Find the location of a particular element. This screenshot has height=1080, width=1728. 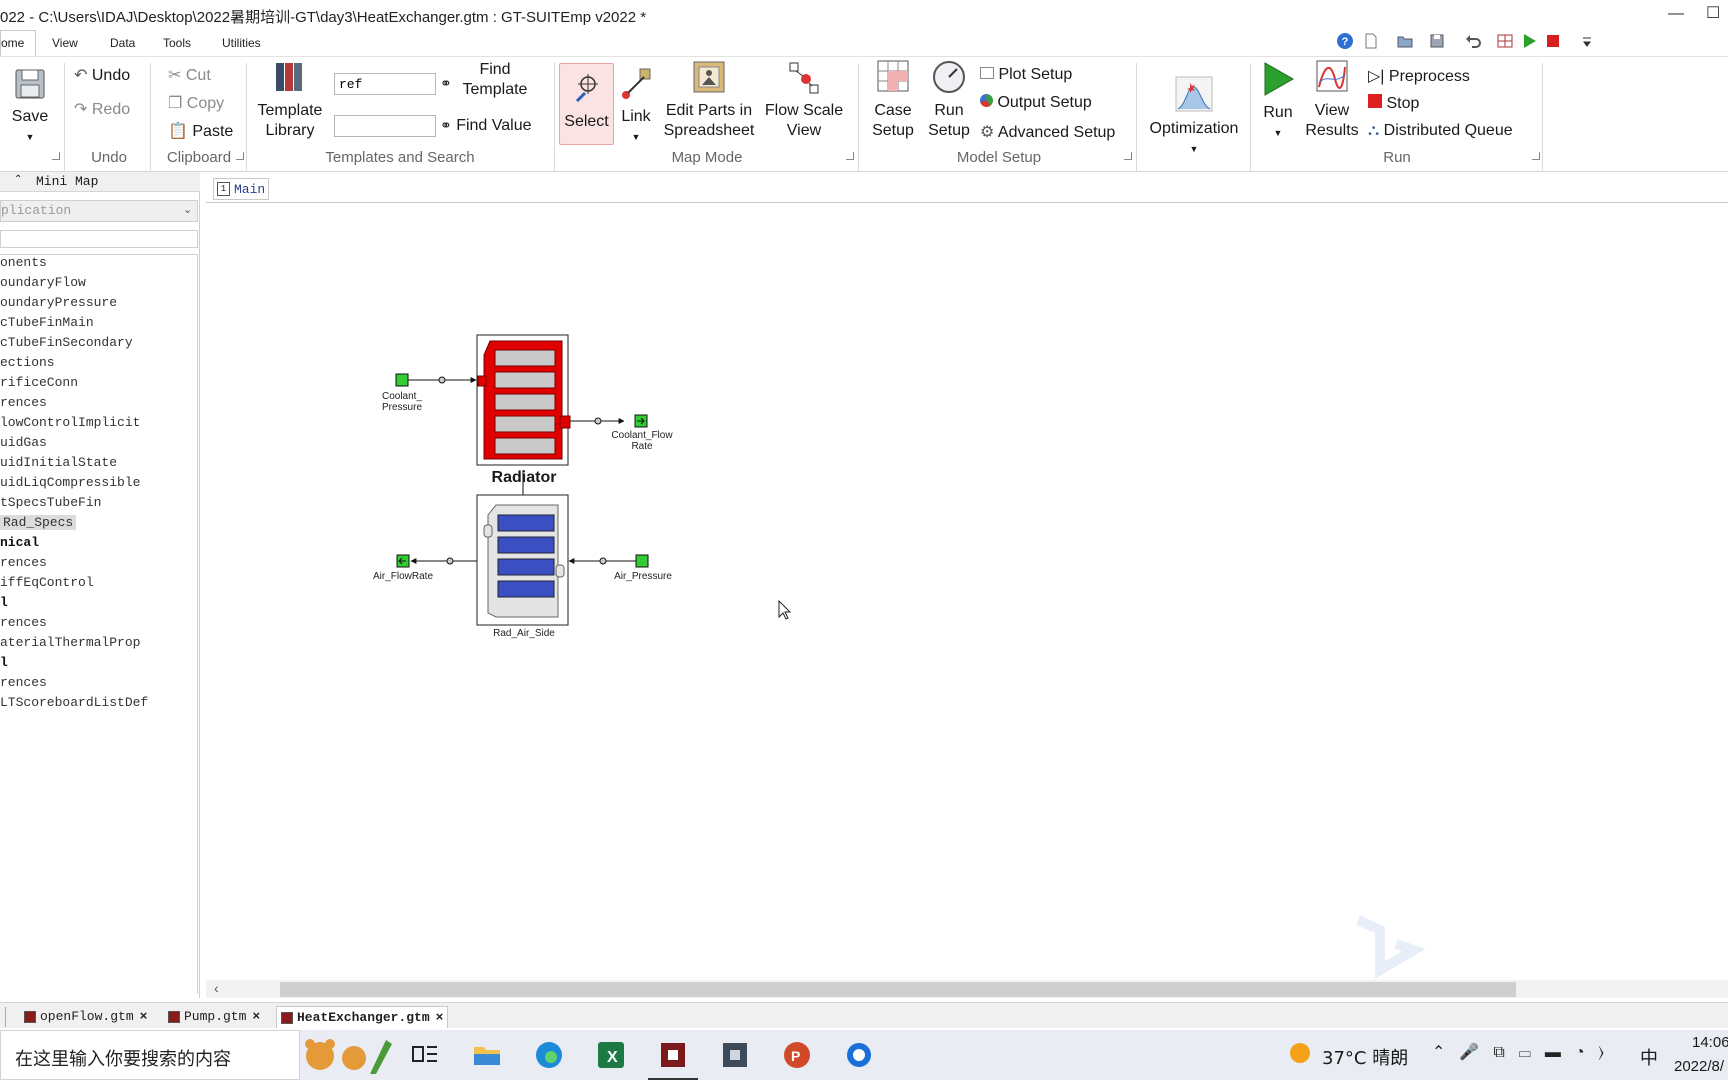

air-pressure-part is located at coordinates (642, 561).